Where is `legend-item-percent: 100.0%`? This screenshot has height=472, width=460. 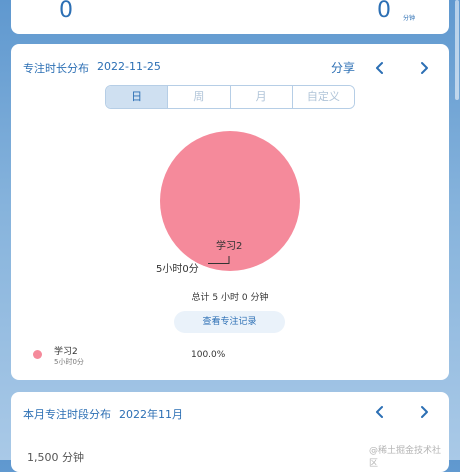 legend-item-percent: 100.0% is located at coordinates (208, 355).